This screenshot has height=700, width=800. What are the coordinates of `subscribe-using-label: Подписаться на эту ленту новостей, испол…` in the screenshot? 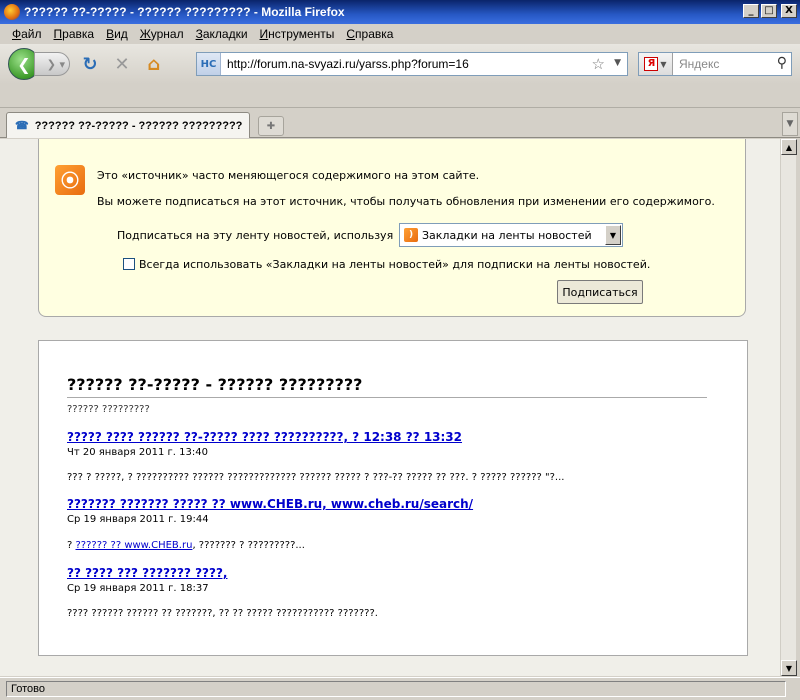 It's located at (255, 235).